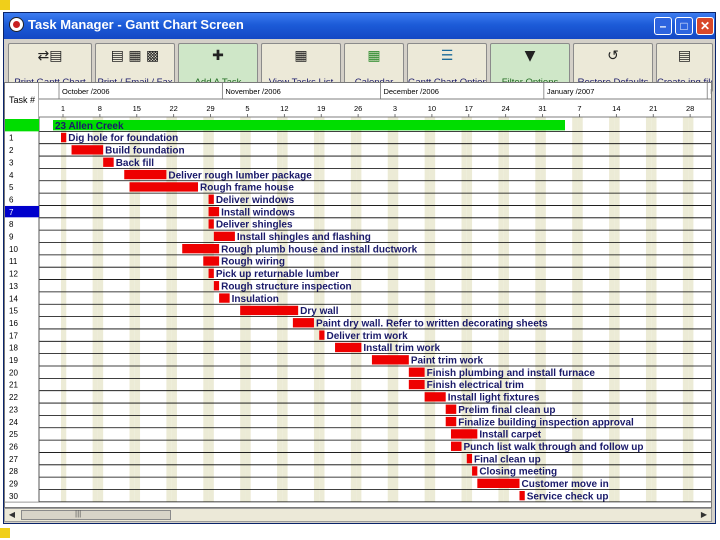  What do you see at coordinates (494, 398) in the screenshot?
I see `task-label: Install light fixtures` at bounding box center [494, 398].